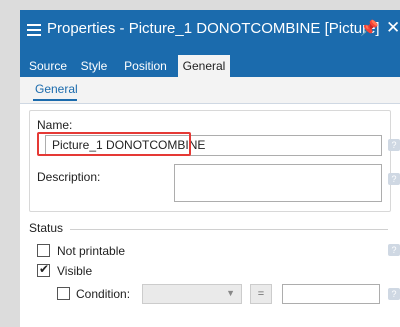 The width and height of the screenshot is (400, 327). I want to click on visible-checkbox: ✔, so click(43, 269).